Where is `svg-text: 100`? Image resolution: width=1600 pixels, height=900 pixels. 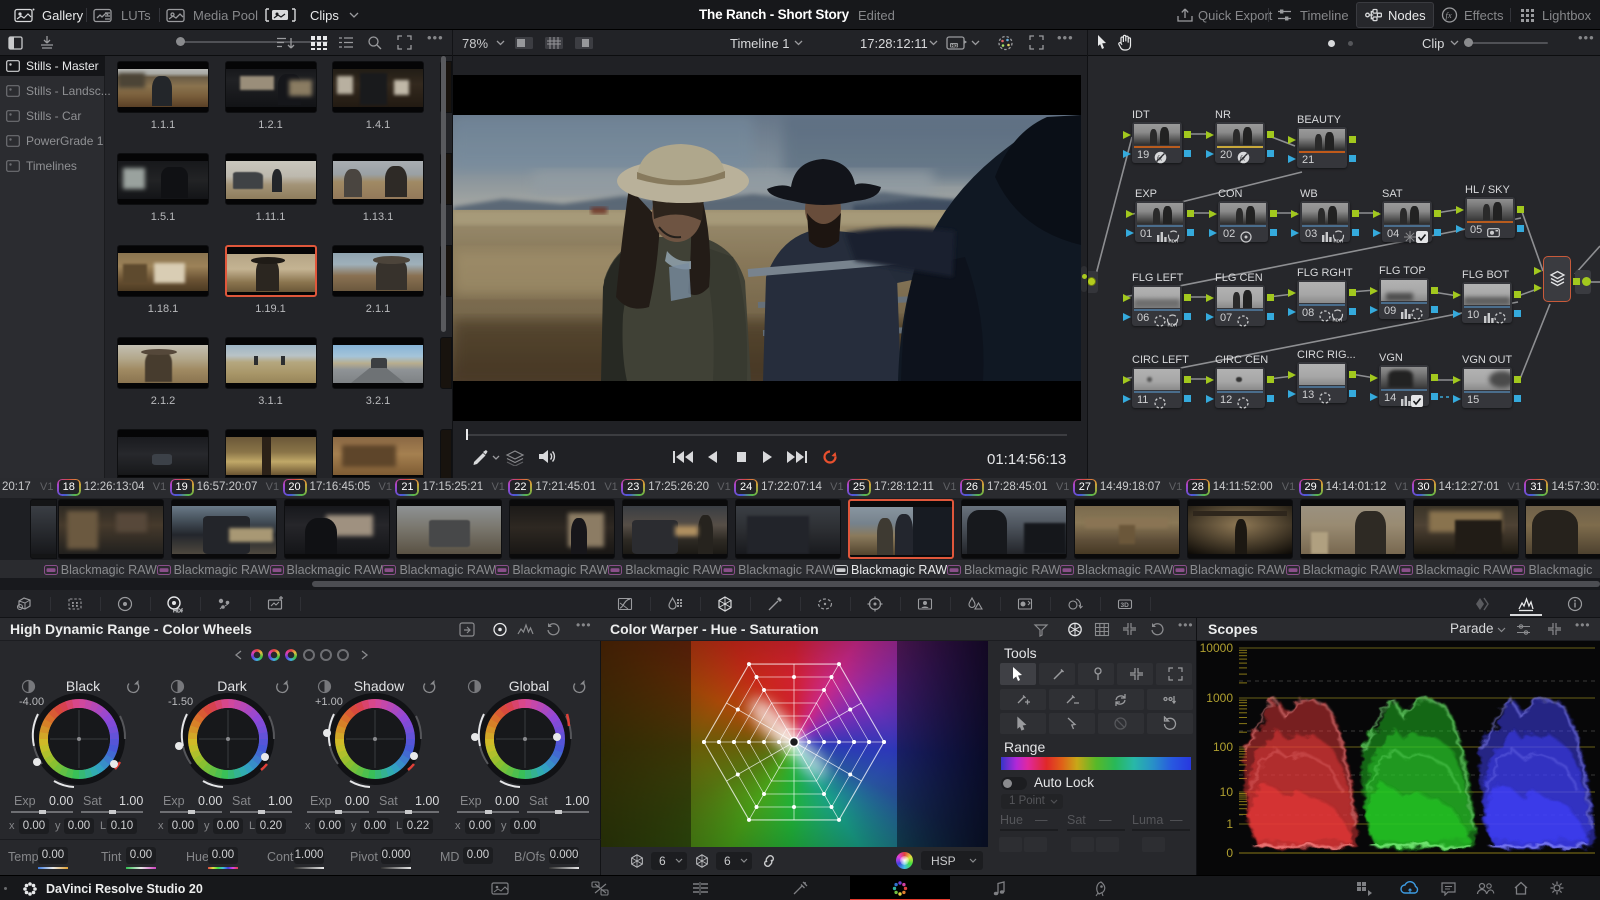
svg-text: 100 is located at coordinates (1223, 747).